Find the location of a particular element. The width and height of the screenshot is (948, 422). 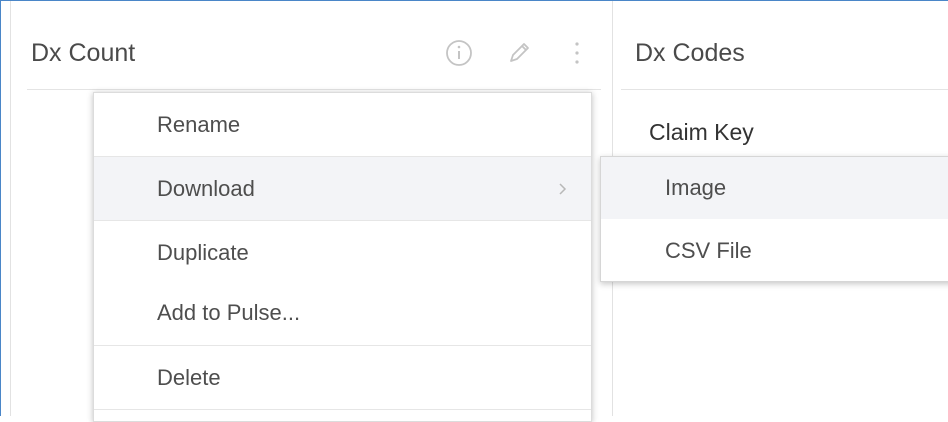

chevron-right-icon is located at coordinates (563, 189).